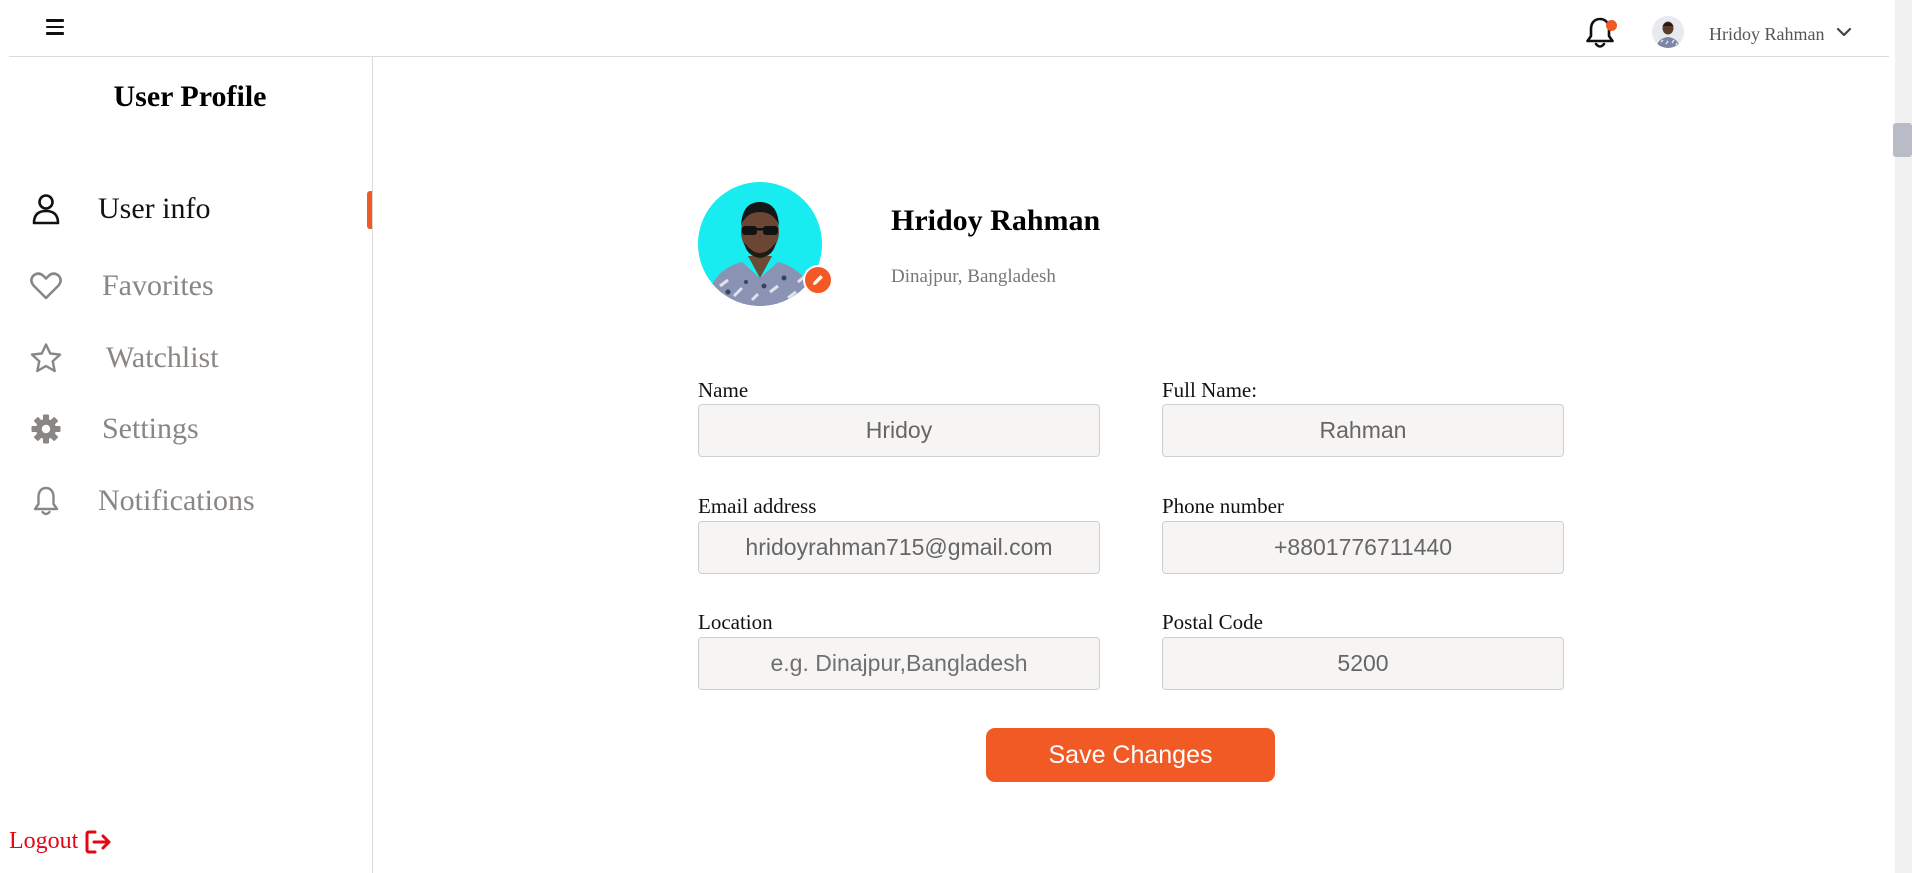 Image resolution: width=1912 pixels, height=873 pixels. I want to click on sidebar-title: User Profile, so click(190, 96).